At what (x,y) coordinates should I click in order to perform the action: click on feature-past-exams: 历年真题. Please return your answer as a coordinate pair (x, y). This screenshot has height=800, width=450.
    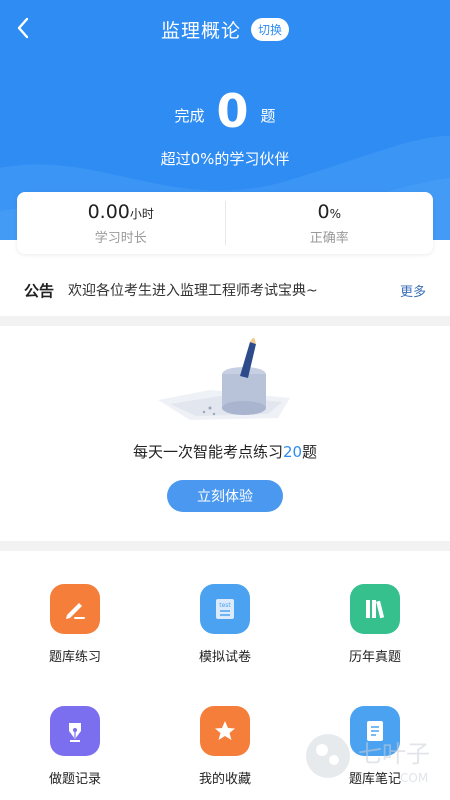
    Looking at the image, I should click on (375, 624).